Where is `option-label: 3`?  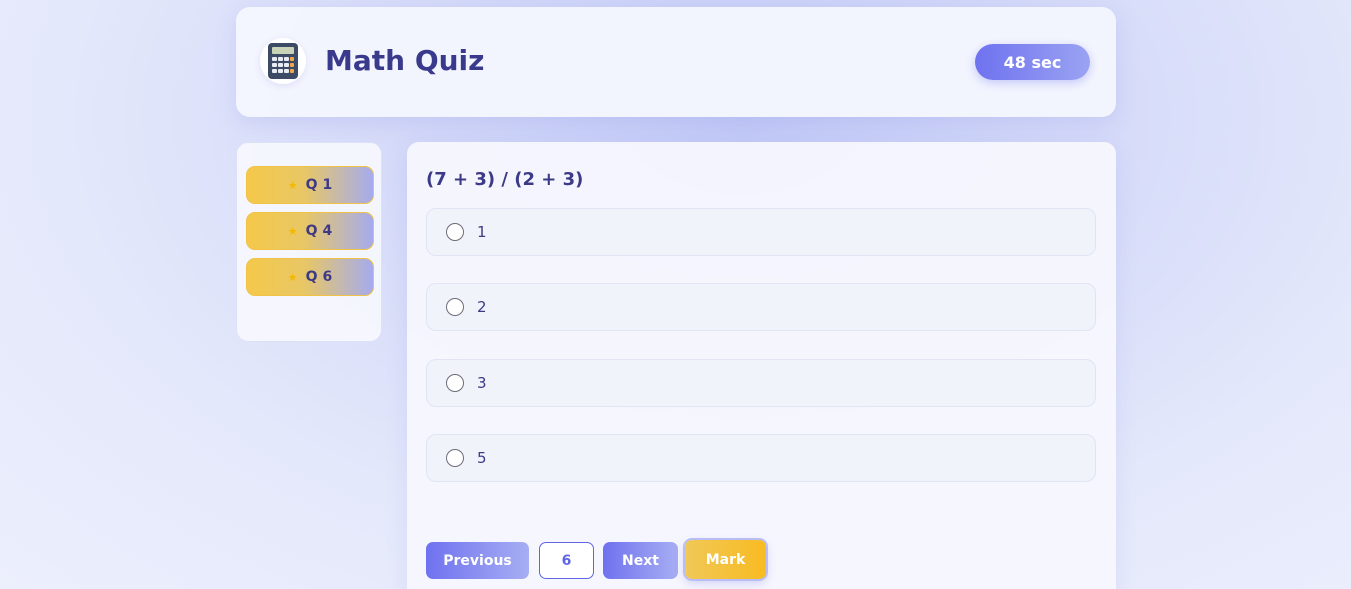 option-label: 3 is located at coordinates (482, 383).